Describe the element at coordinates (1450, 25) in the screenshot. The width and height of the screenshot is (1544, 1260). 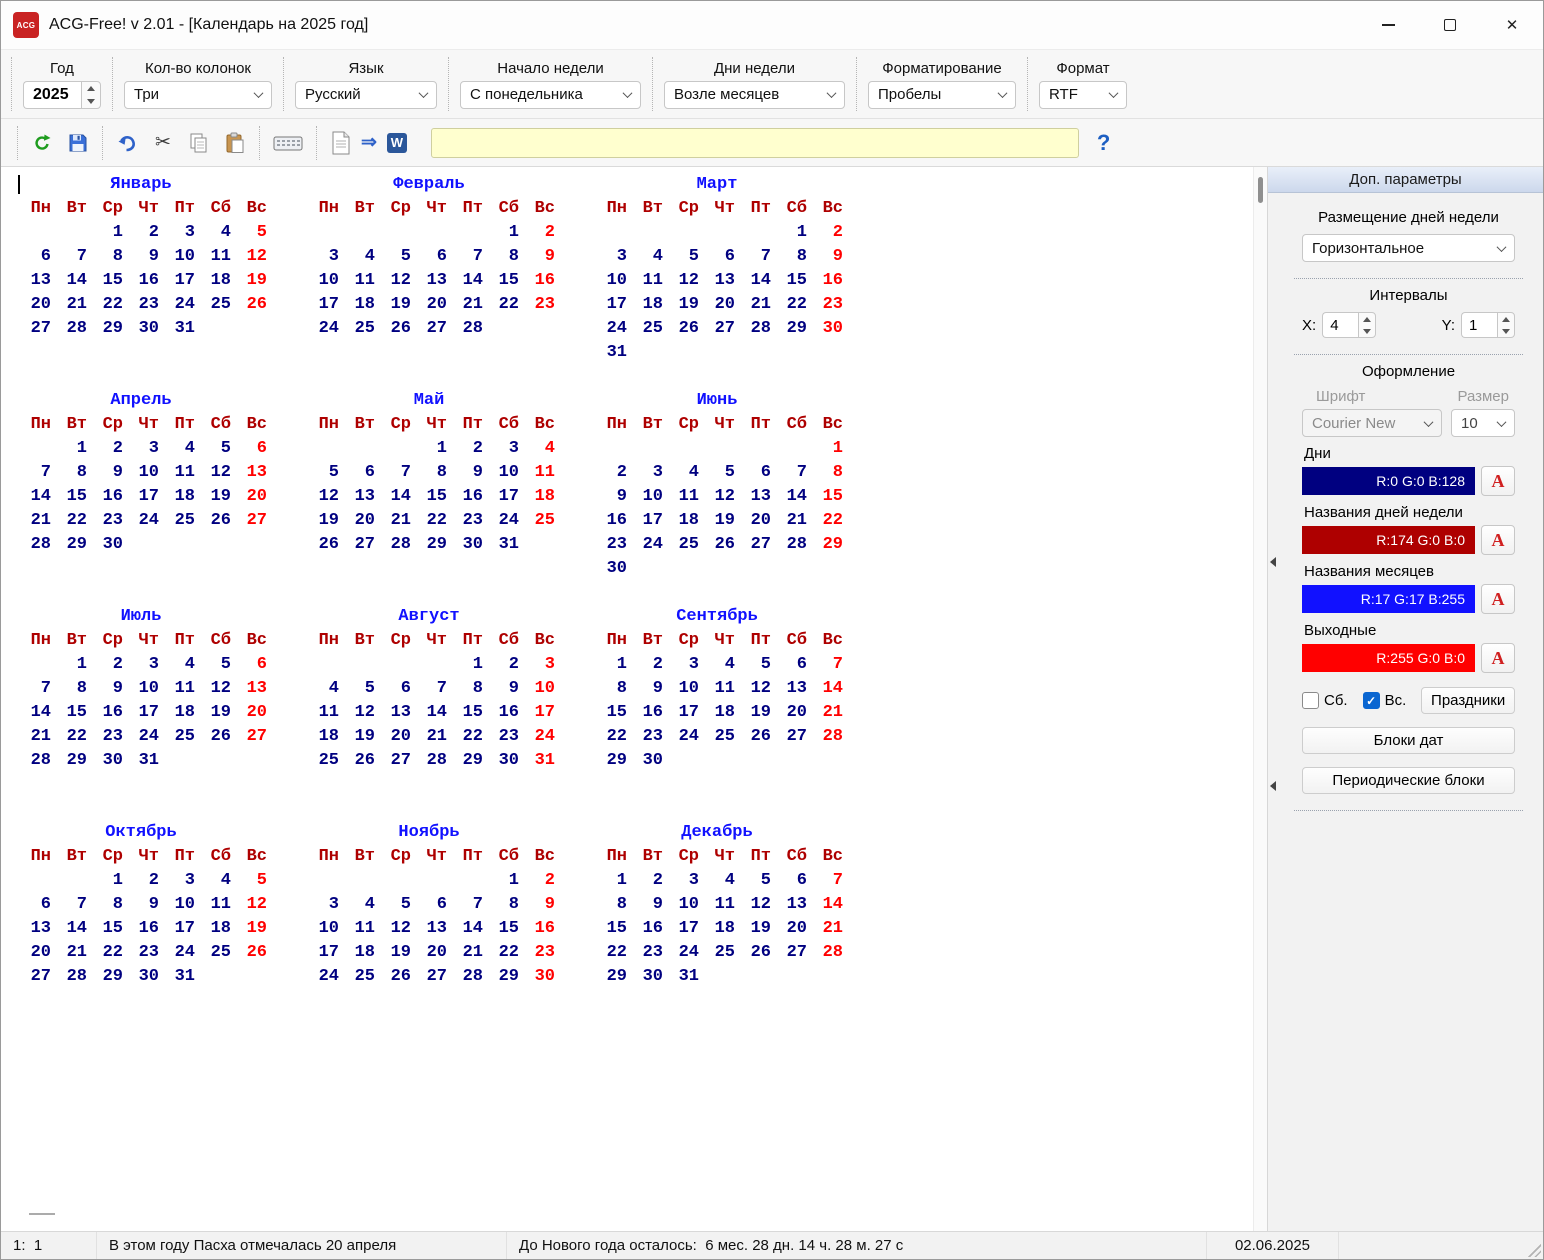
I see `maximize-button` at that location.